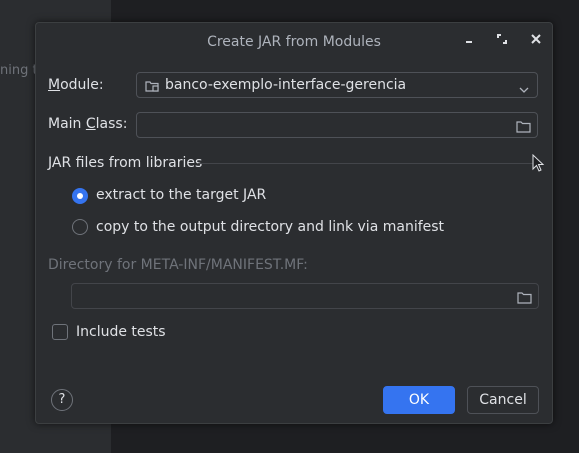 The width and height of the screenshot is (579, 453). Describe the element at coordinates (502, 42) in the screenshot. I see `maximize-icon` at that location.